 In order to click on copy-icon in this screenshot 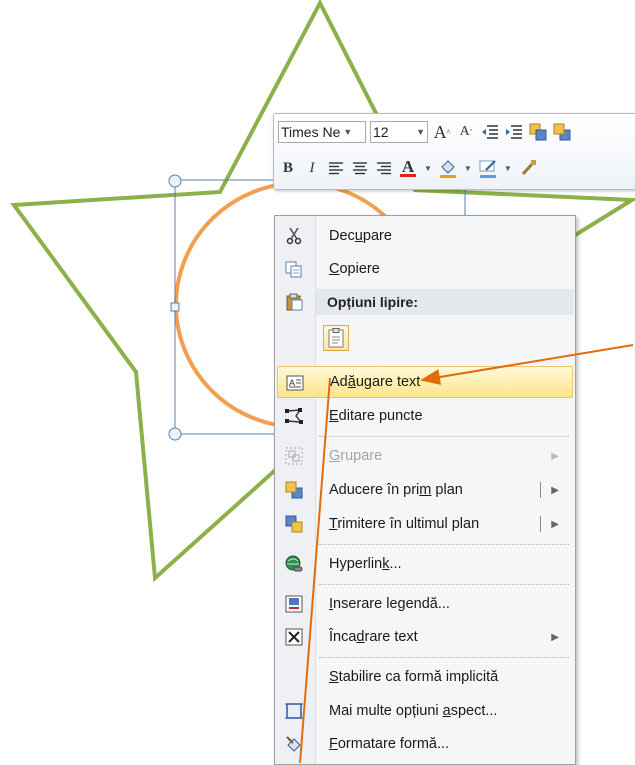, I will do `click(294, 269)`.